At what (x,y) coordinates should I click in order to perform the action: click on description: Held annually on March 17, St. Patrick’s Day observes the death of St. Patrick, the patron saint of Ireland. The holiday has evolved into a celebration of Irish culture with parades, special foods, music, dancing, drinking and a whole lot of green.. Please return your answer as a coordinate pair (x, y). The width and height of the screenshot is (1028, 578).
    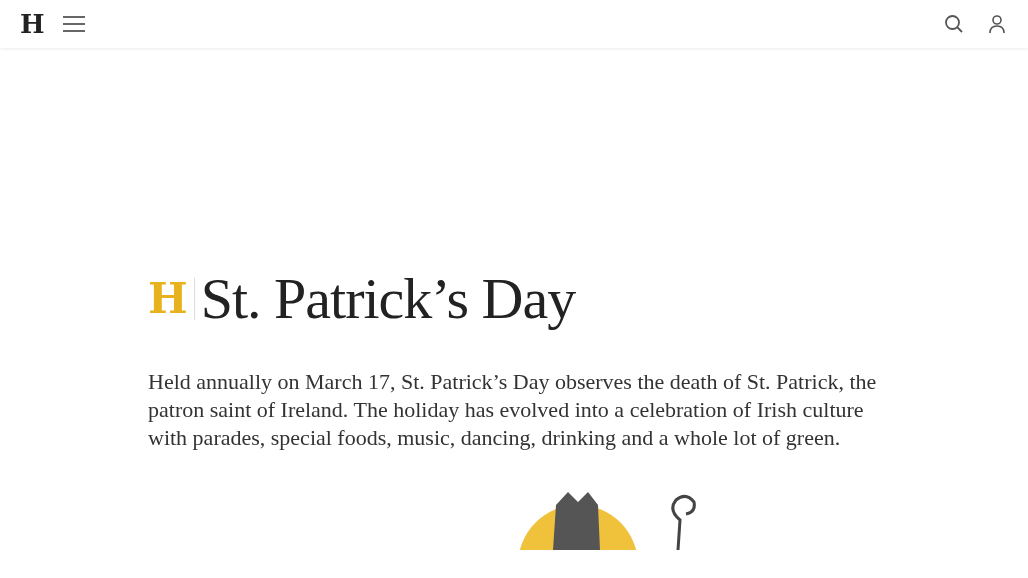
    Looking at the image, I should click on (513, 410).